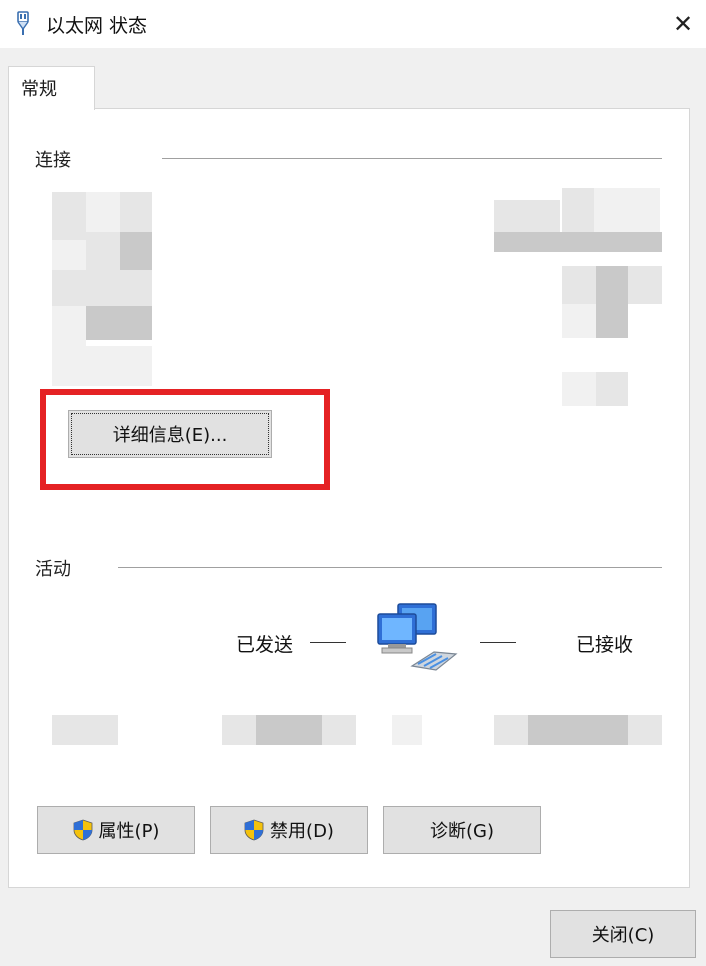 The width and height of the screenshot is (706, 966). I want to click on properties-button-label: 属性(P), so click(129, 831).